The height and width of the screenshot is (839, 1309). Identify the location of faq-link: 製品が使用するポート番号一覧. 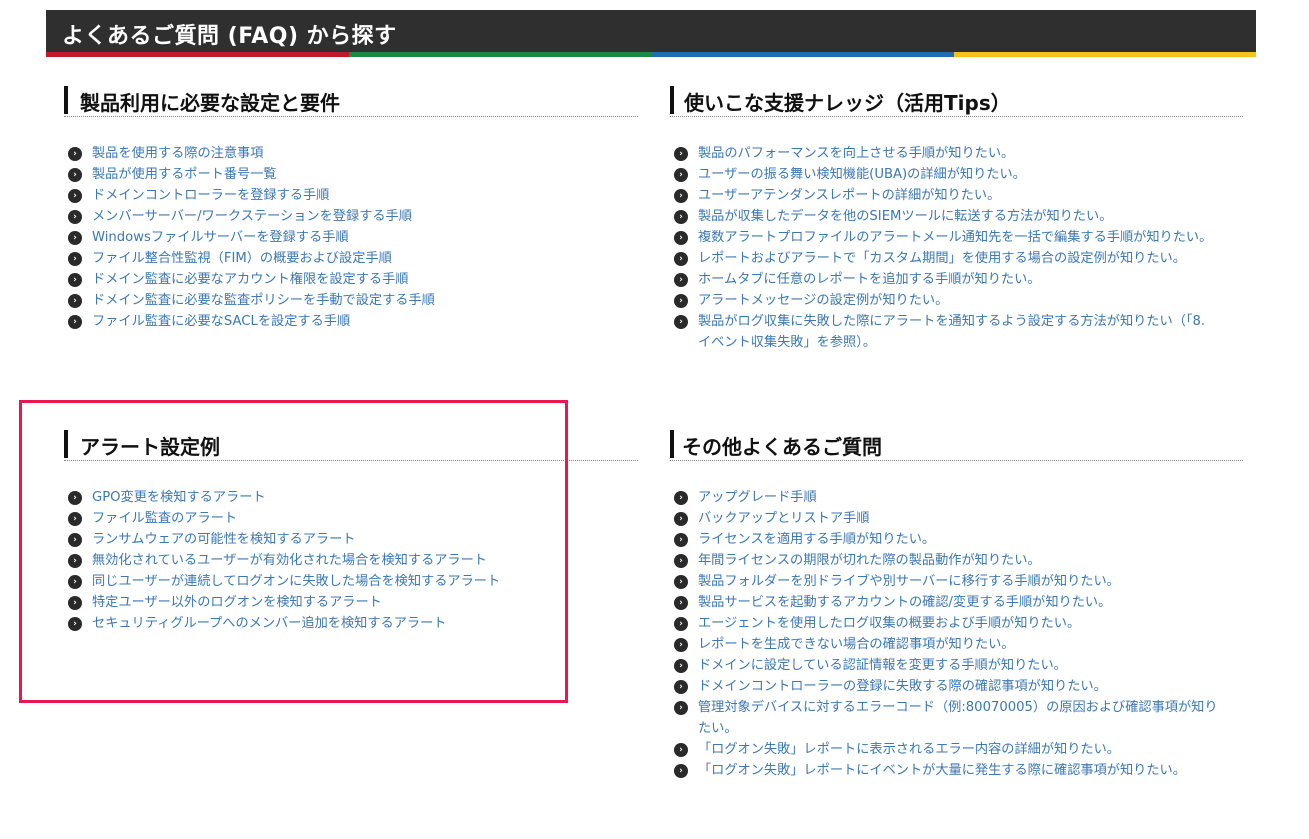
(184, 174).